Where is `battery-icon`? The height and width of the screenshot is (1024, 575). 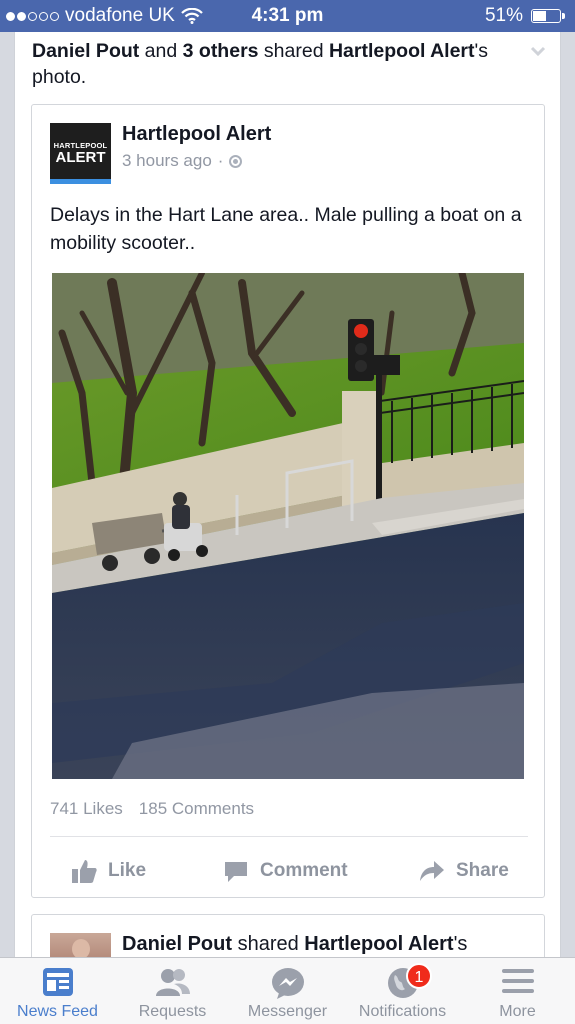
battery-icon is located at coordinates (548, 16).